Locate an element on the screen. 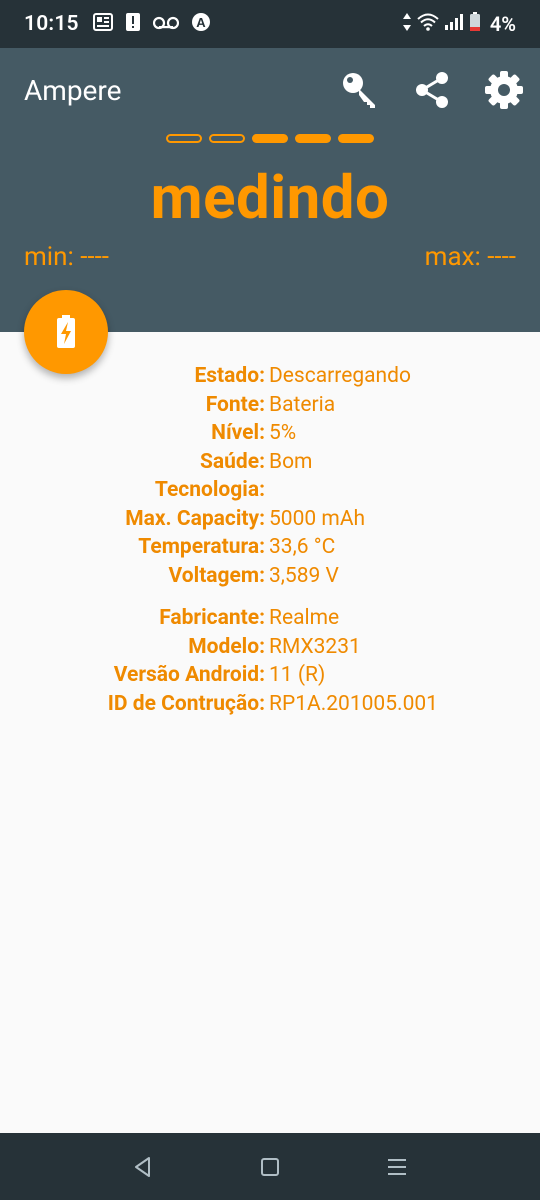  info-value: Bom is located at coordinates (291, 461).